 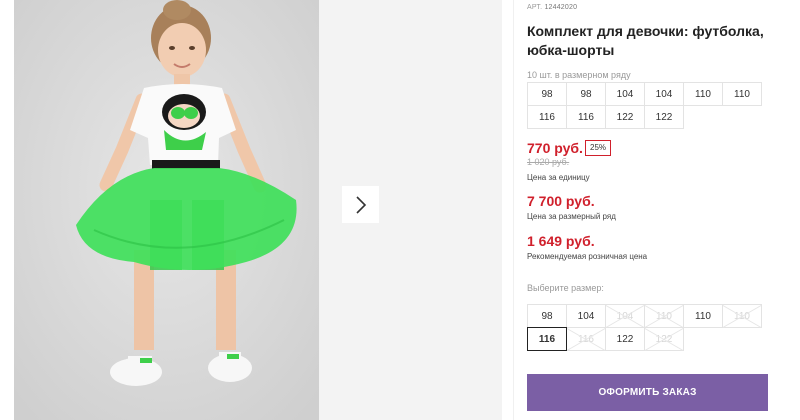 I want to click on retail-price: 1 649 руб., so click(x=561, y=241).